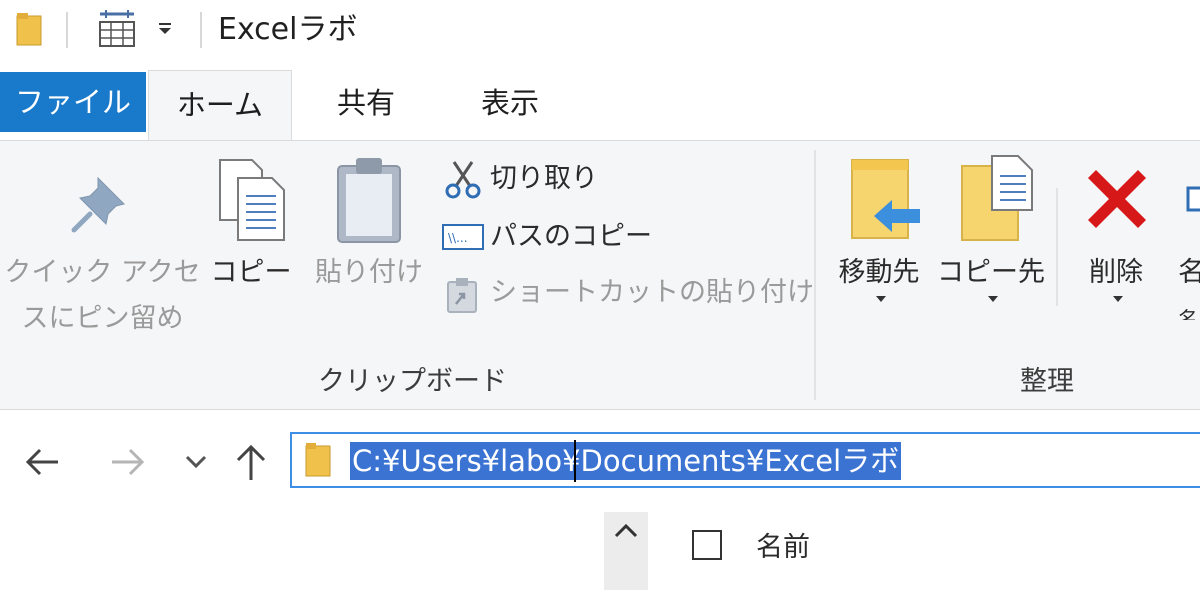  I want to click on column-header-name: 名前, so click(783, 548).